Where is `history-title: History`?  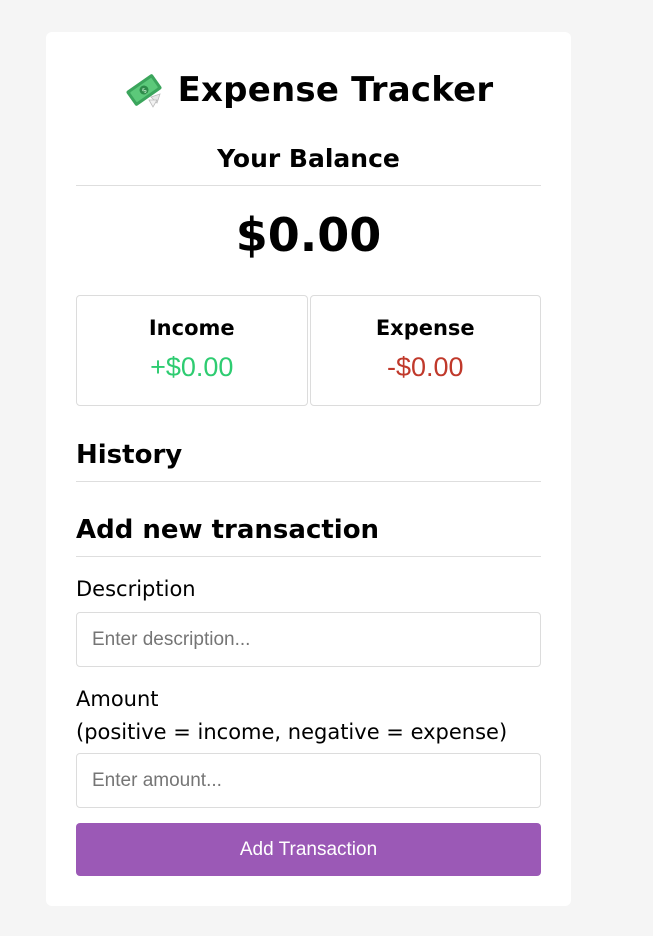 history-title: History is located at coordinates (129, 455).